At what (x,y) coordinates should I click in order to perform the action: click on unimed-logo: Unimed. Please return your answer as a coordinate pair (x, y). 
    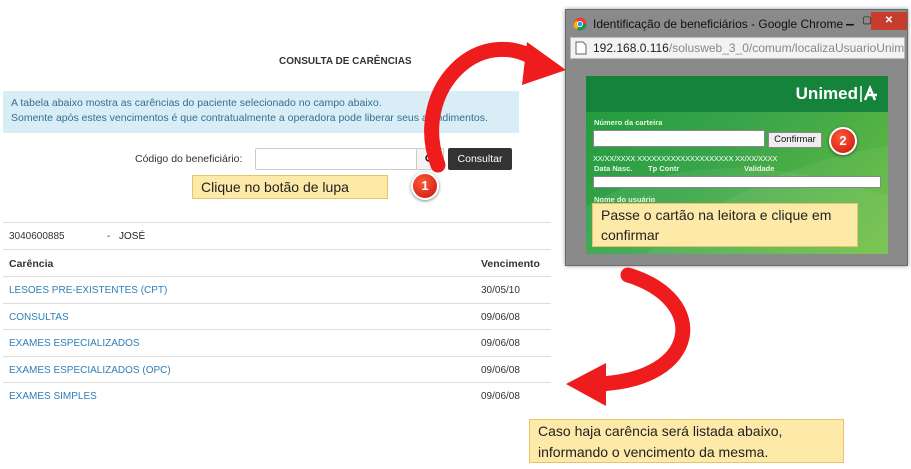
    Looking at the image, I should click on (826, 93).